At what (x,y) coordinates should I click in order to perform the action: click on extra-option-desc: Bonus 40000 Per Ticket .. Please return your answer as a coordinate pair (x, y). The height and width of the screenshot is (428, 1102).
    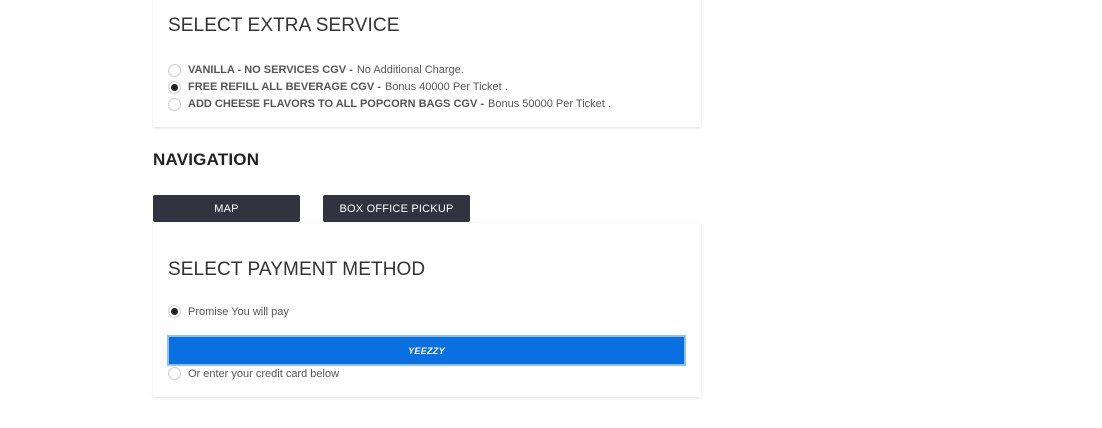
    Looking at the image, I should click on (446, 87).